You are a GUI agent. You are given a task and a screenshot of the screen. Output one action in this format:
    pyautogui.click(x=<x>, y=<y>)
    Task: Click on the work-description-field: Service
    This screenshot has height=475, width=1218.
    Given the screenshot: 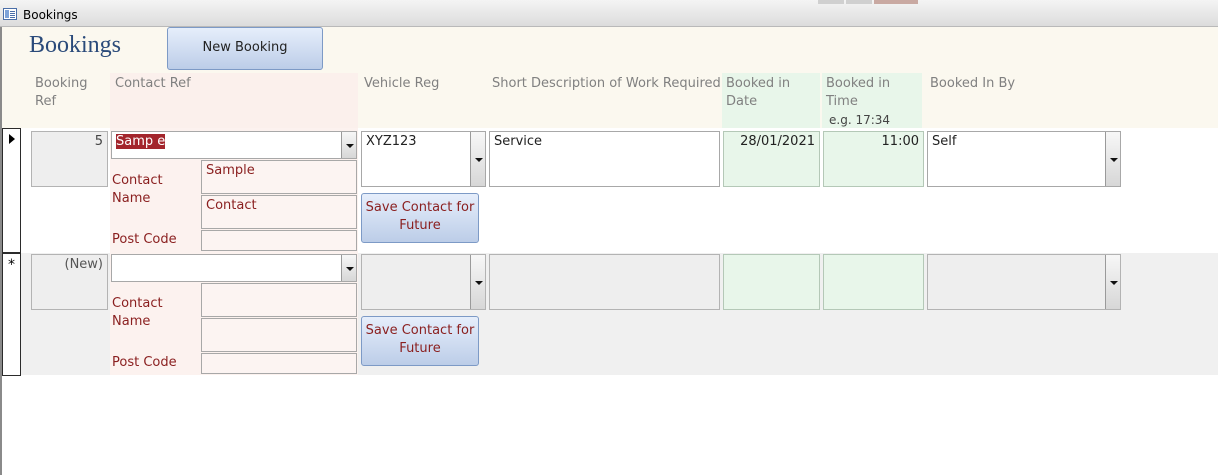 What is the action you would take?
    pyautogui.click(x=604, y=159)
    